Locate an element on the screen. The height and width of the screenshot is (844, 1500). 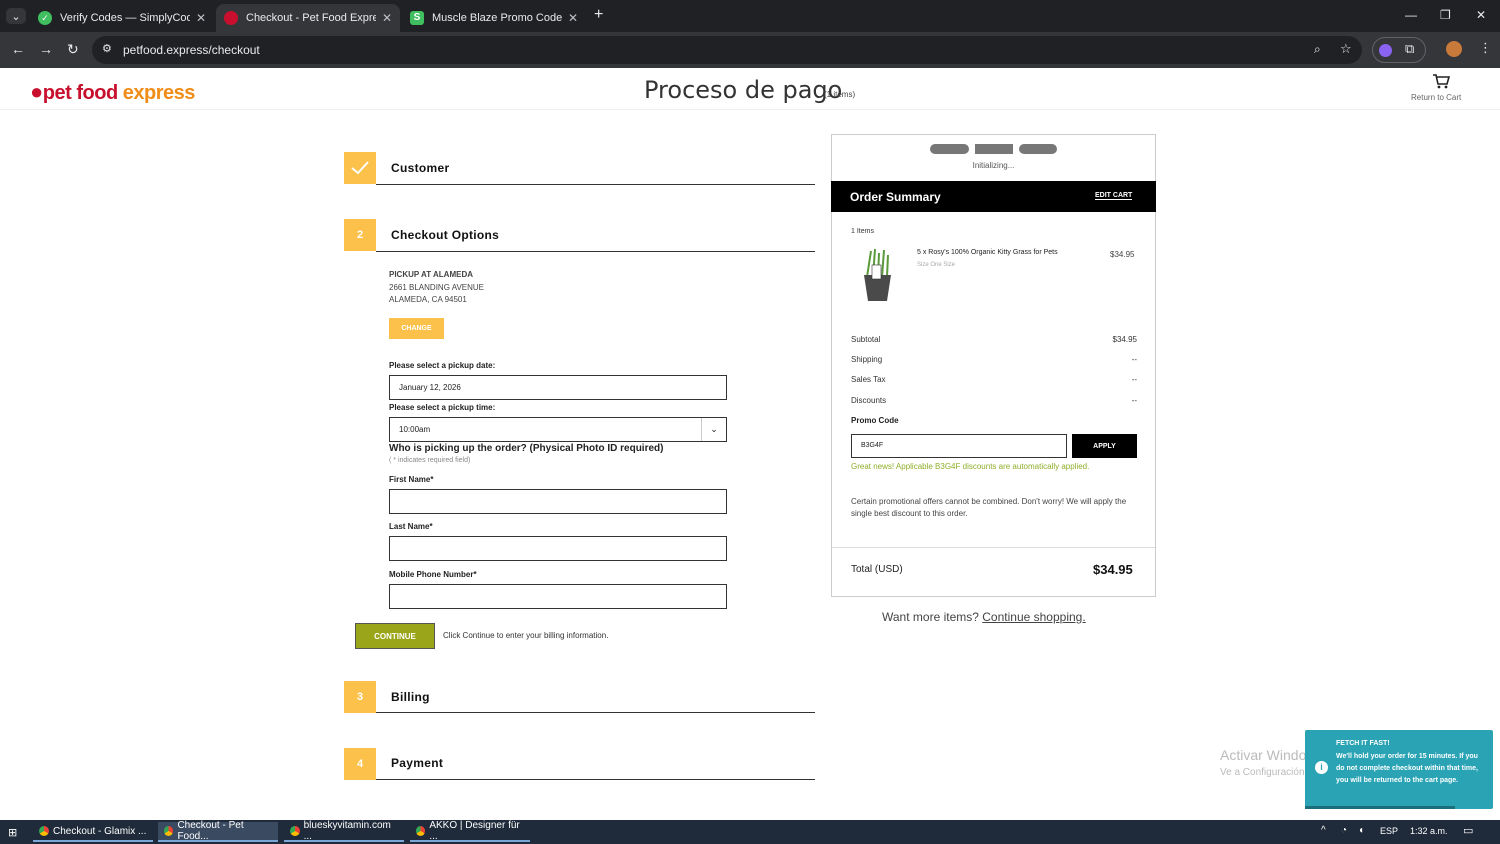
edit-cart-link: EDIT CART is located at coordinates (1114, 196).